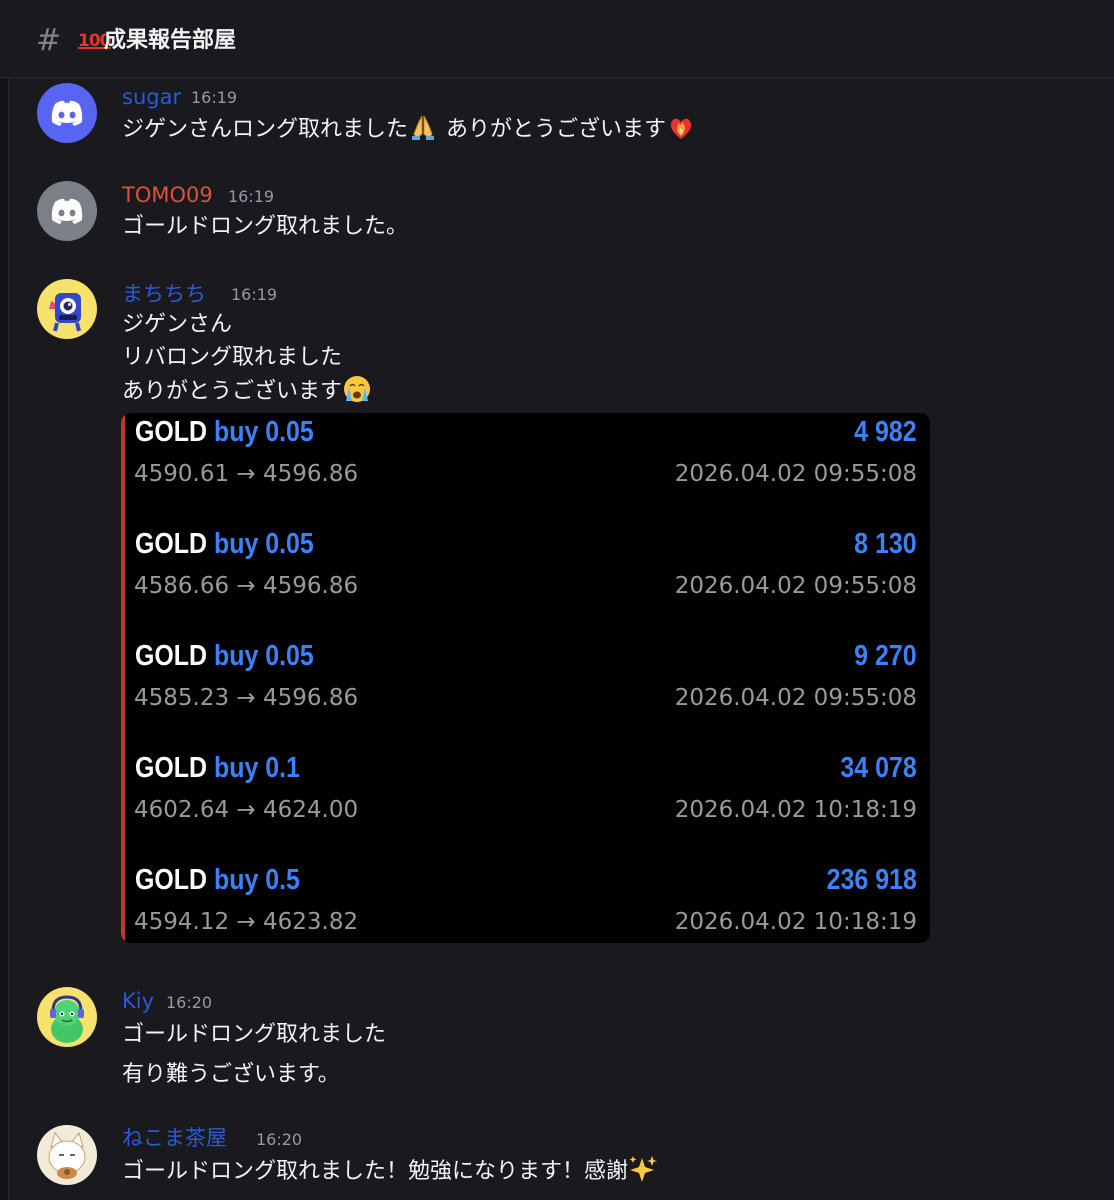 This screenshot has width=1114, height=1200. I want to click on message-text: ジゲンさんロング取れました ありがとうございます, so click(409, 129).